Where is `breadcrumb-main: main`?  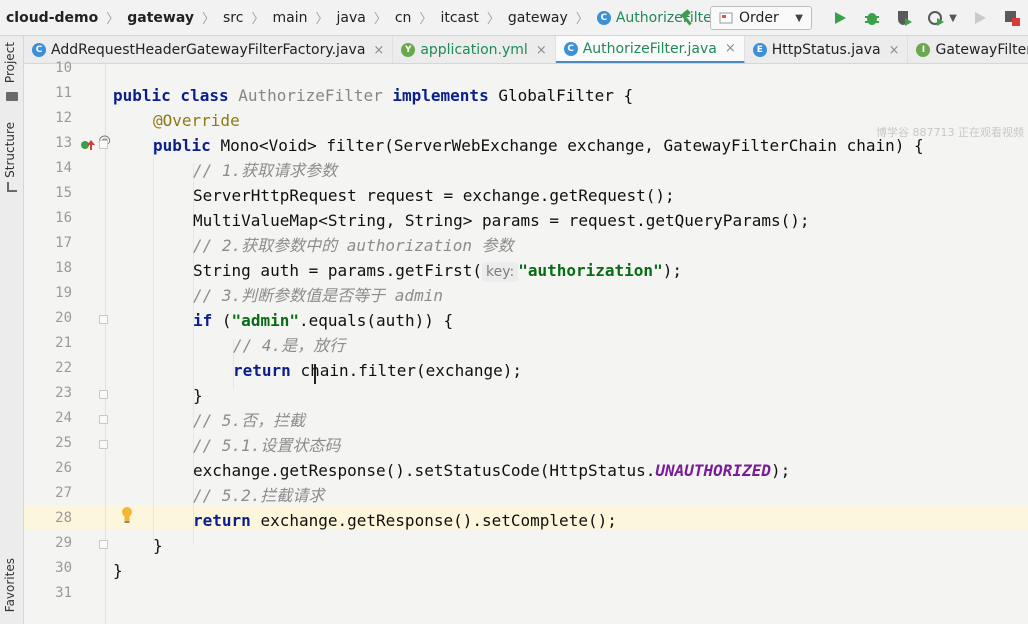 breadcrumb-main: main is located at coordinates (289, 18).